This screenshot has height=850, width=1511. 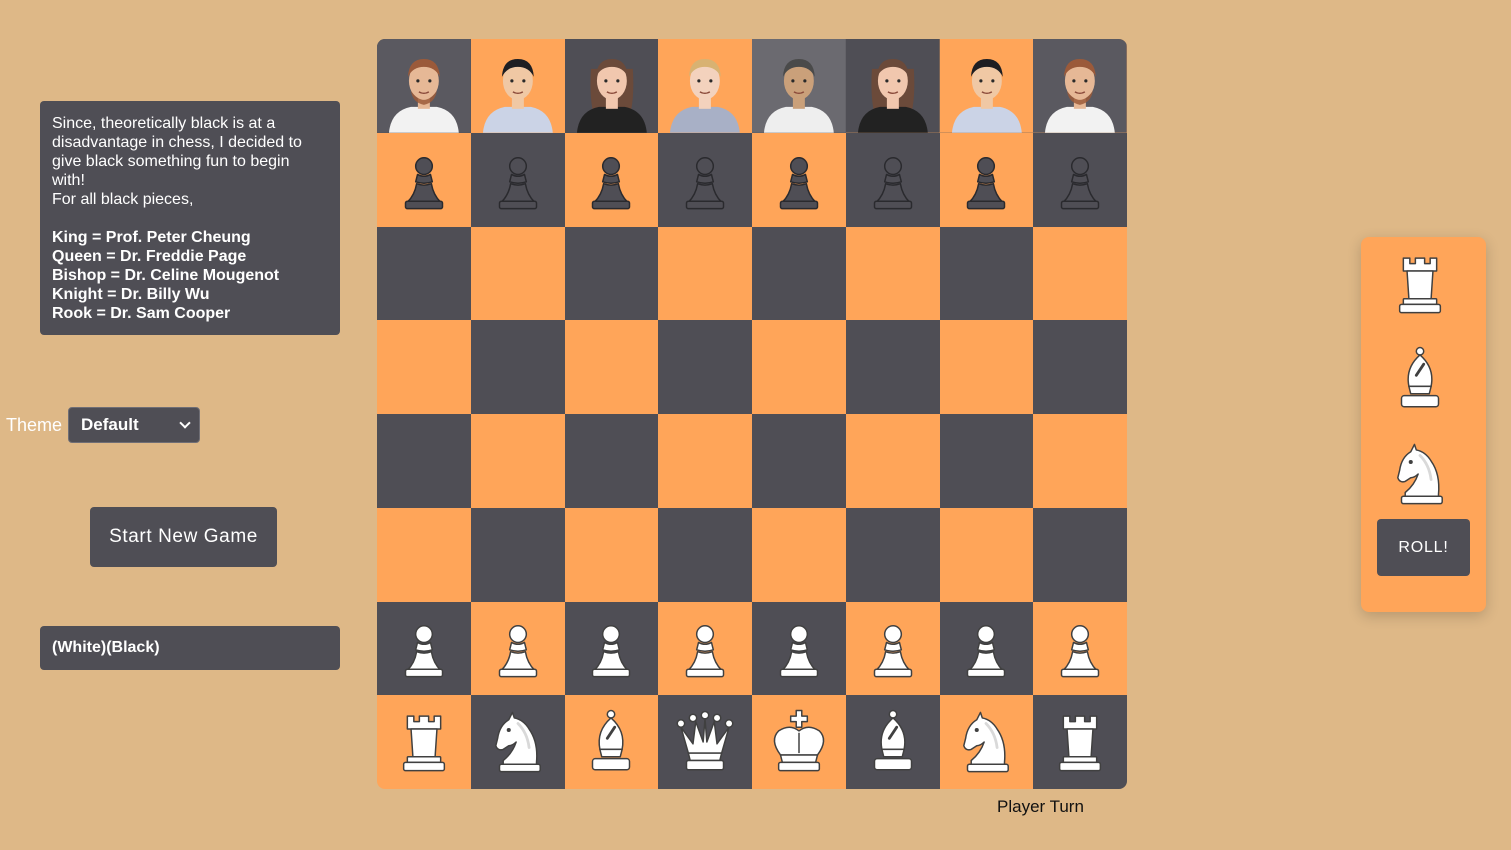 I want to click on black-king-portrait, so click(x=799, y=86).